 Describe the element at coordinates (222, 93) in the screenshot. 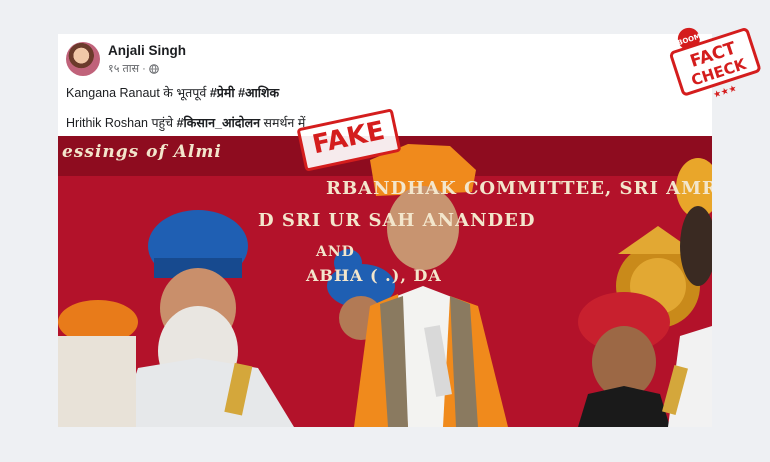

I see `hashtag-premi: #प्रेमी` at that location.